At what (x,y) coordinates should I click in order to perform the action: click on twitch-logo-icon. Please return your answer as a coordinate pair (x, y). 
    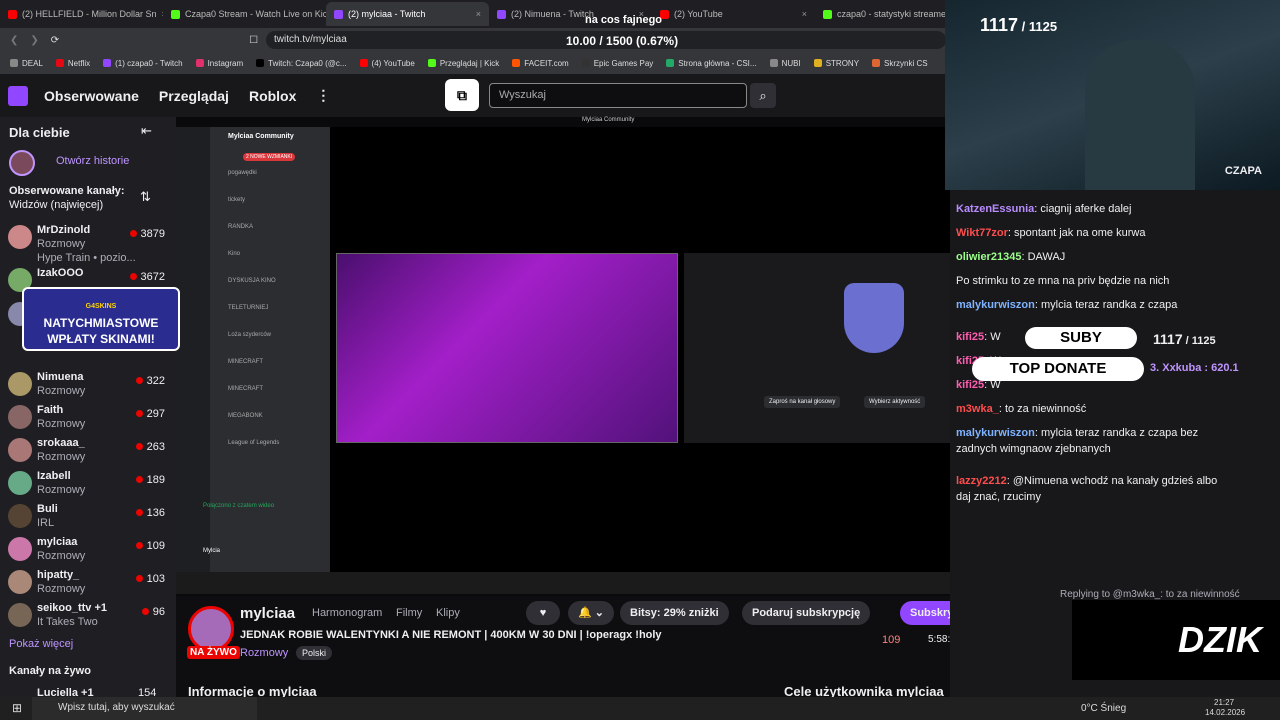
    Looking at the image, I should click on (18, 95).